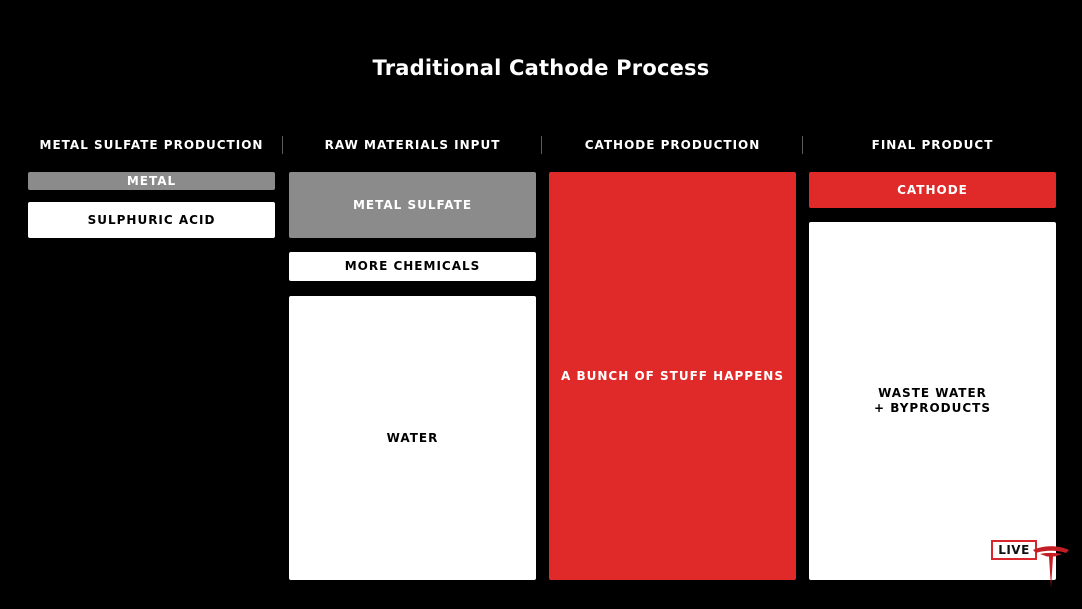 The image size is (1082, 609). I want to click on column-header-final-product: FINAL PRODUCT, so click(932, 145).